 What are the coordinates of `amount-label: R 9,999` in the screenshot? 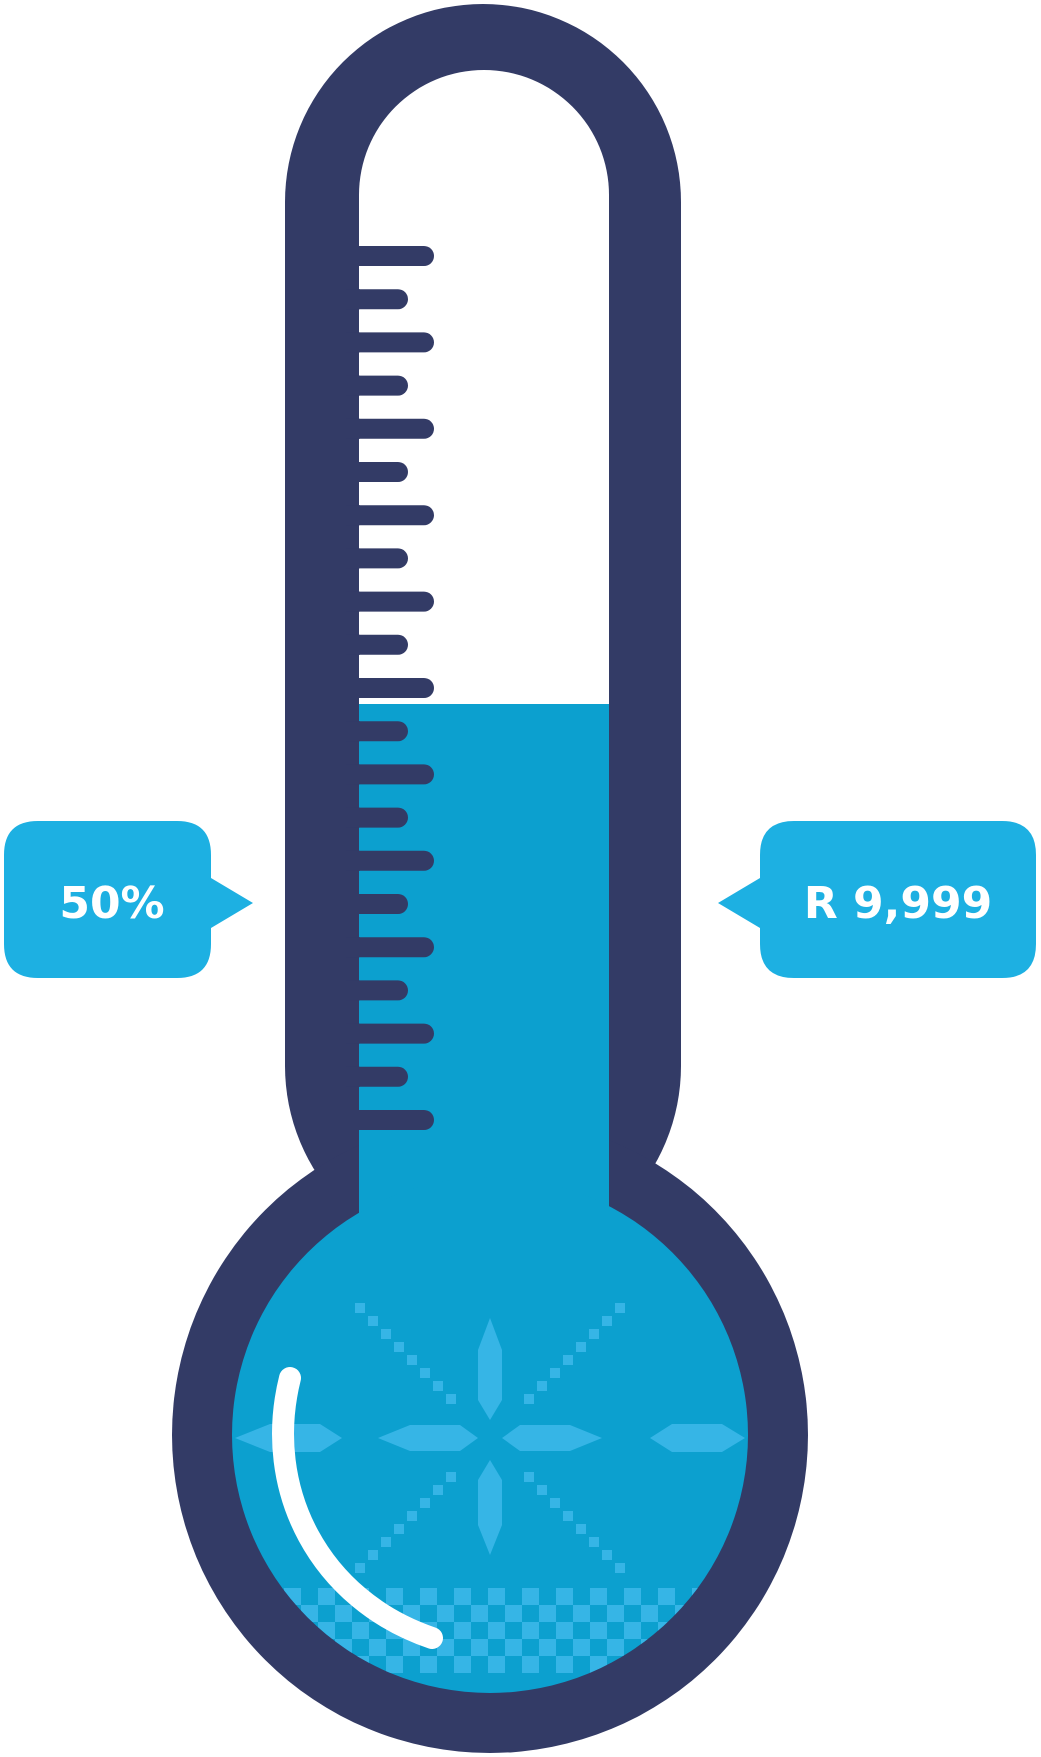 It's located at (898, 903).